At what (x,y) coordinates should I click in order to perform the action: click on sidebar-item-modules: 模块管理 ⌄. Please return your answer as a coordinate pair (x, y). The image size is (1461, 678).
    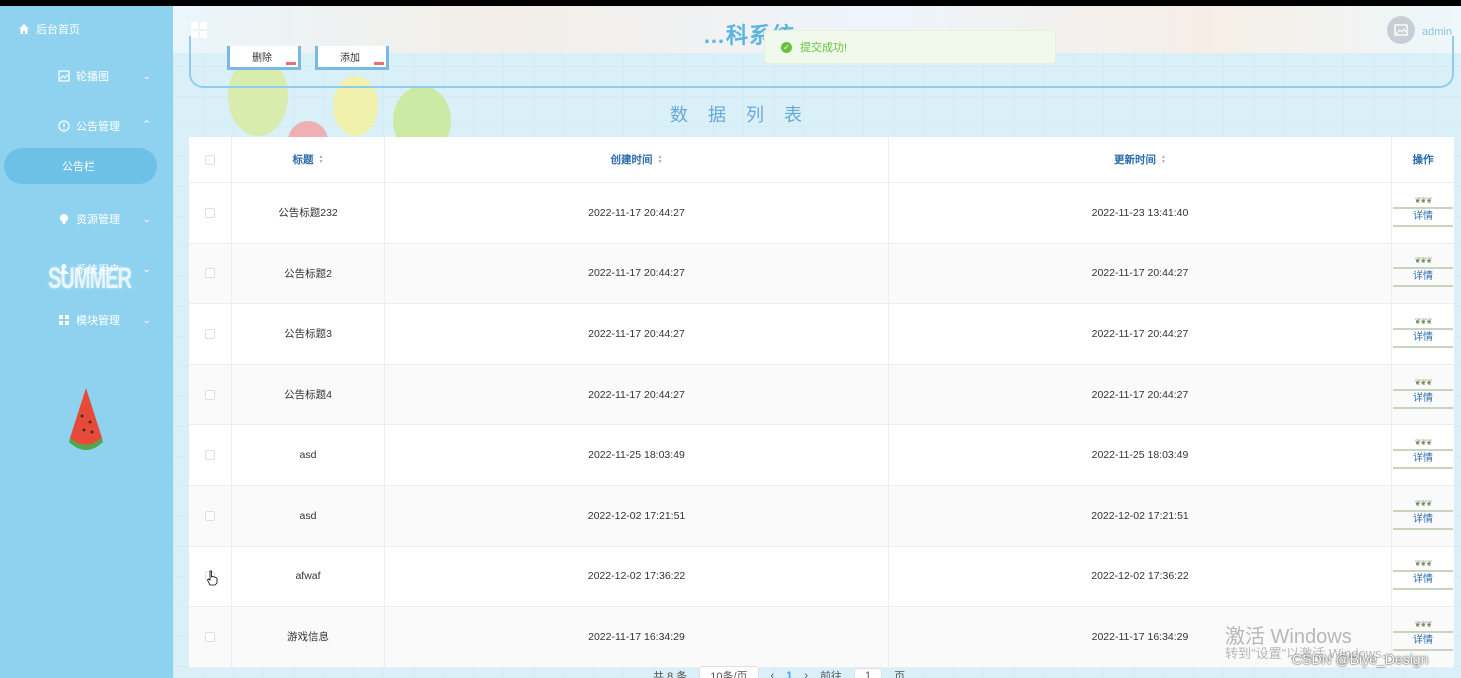
    Looking at the image, I should click on (86, 320).